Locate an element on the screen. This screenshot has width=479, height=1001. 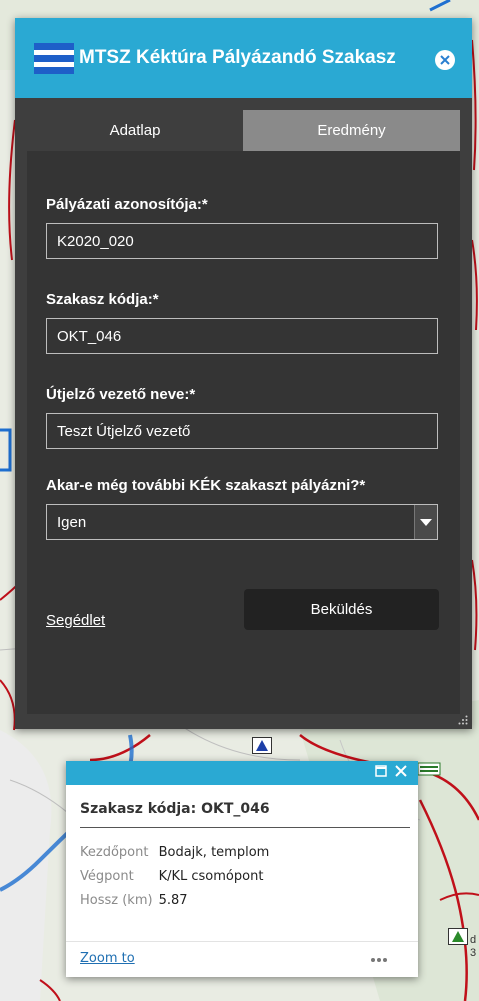
more-sections-select: Igen is located at coordinates (242, 522).